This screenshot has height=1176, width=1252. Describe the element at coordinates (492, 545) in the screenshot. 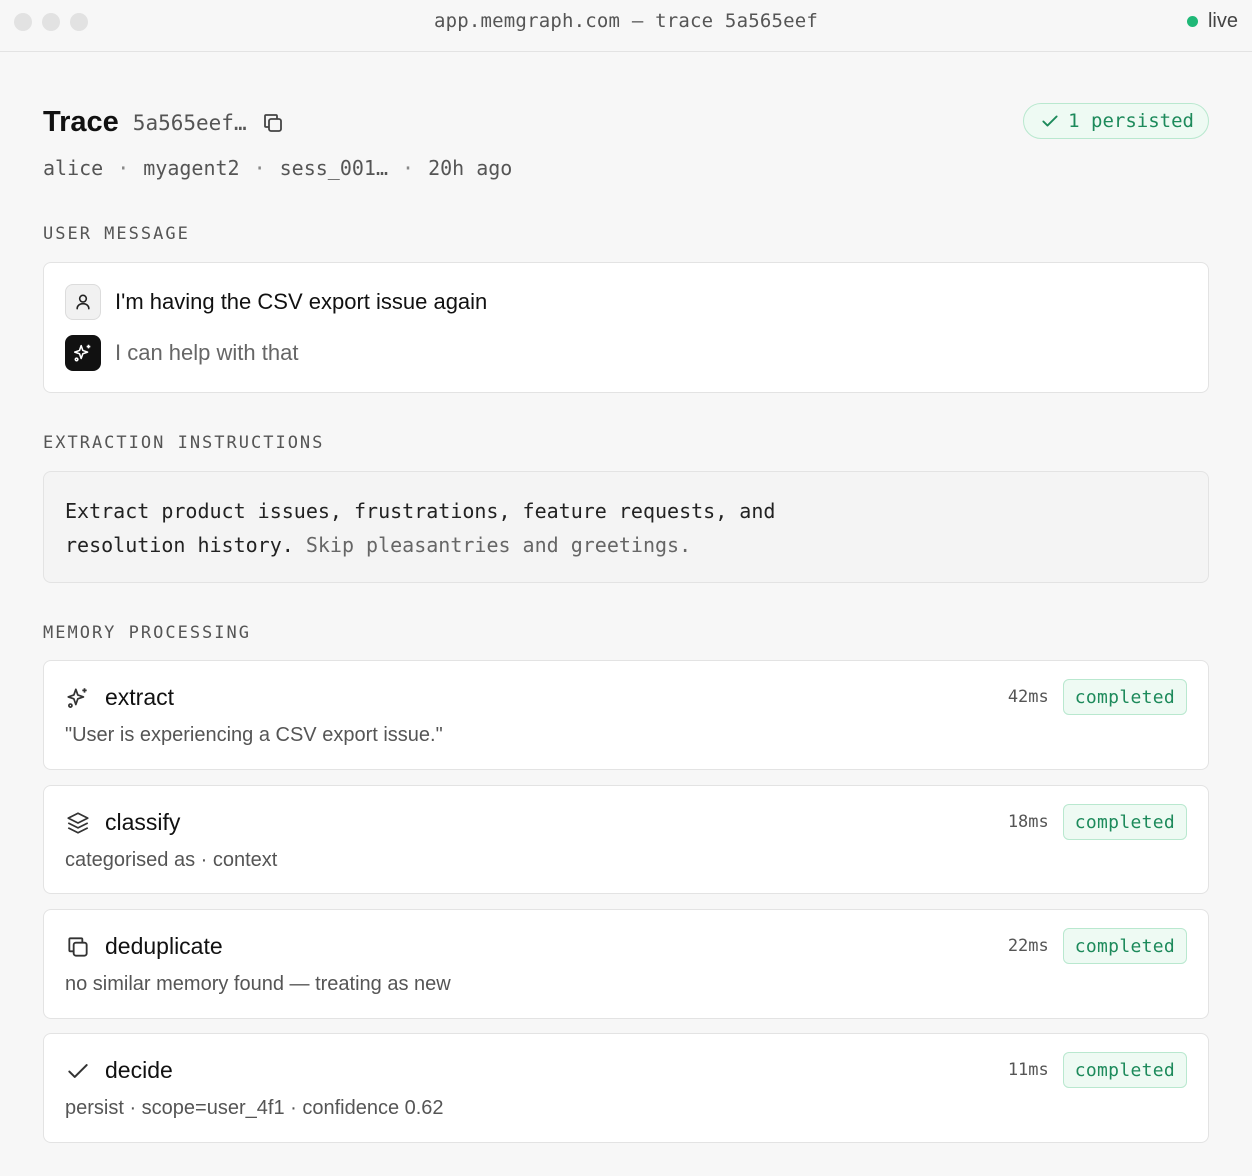

I see `instructions-muted: Skip pleasantries and greetings.` at that location.